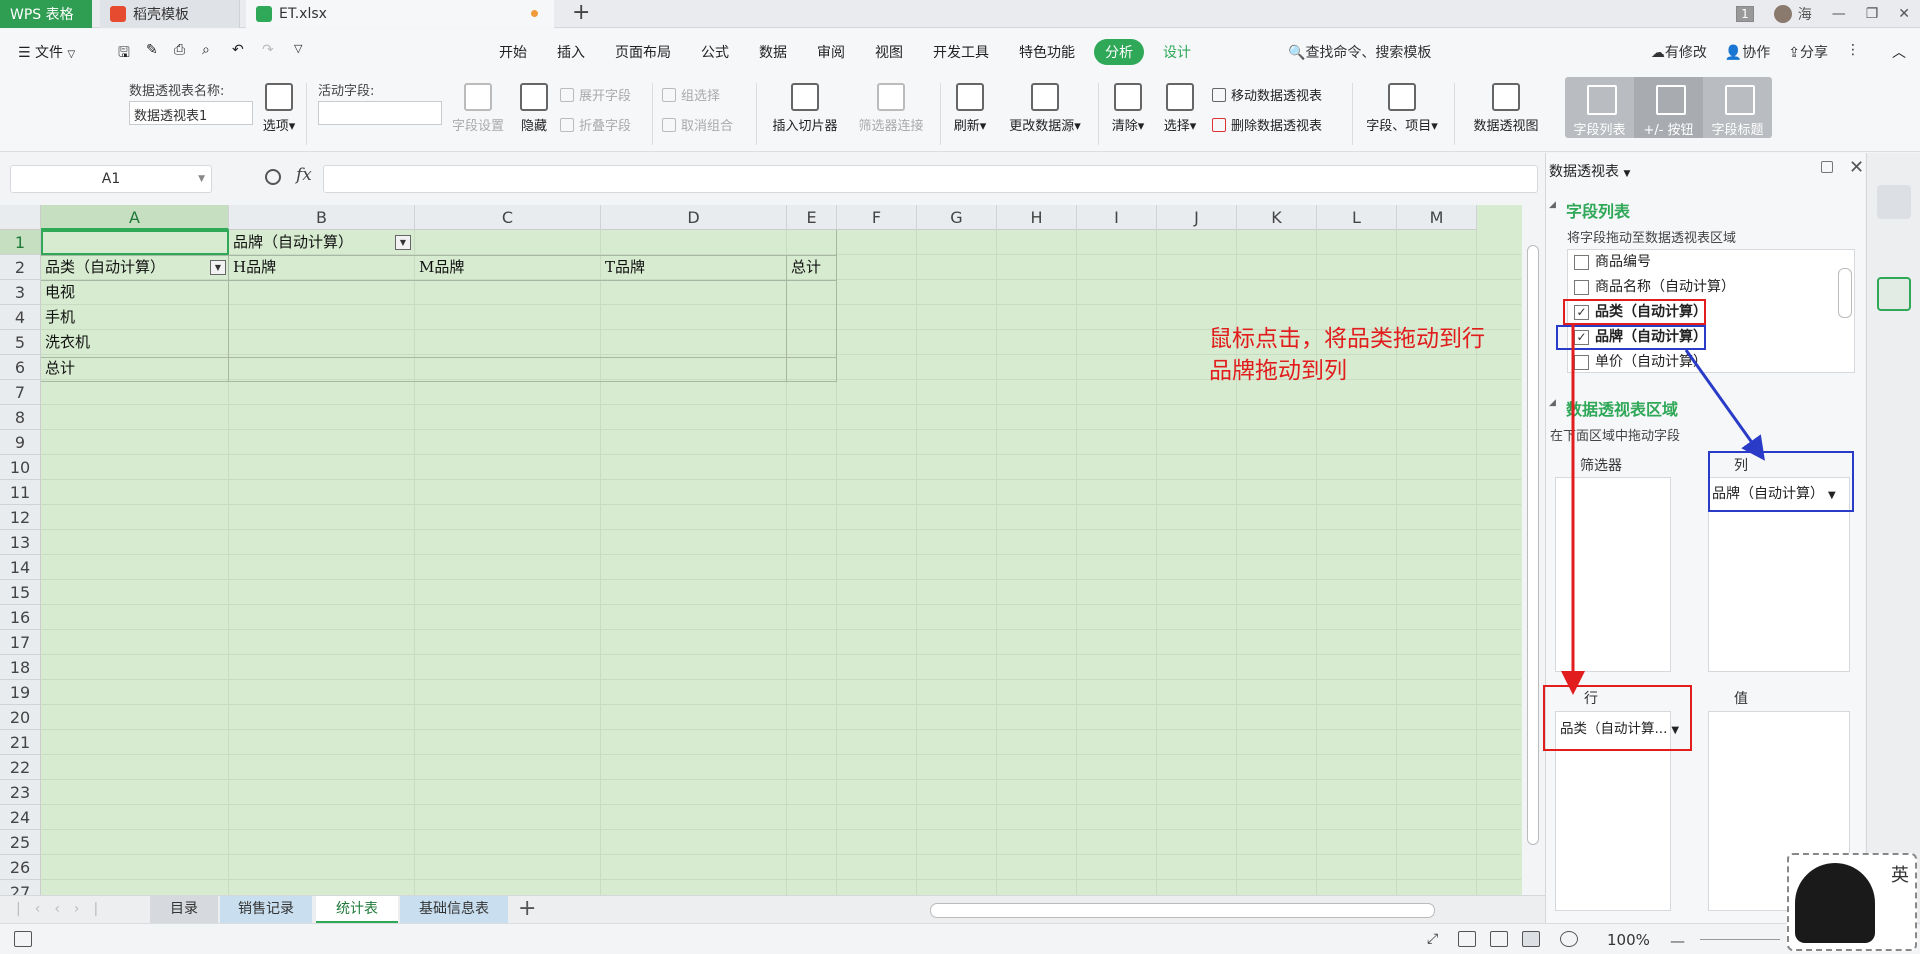  Describe the element at coordinates (697, 124) in the screenshot. I see `ungroup-button: 取消组合` at that location.